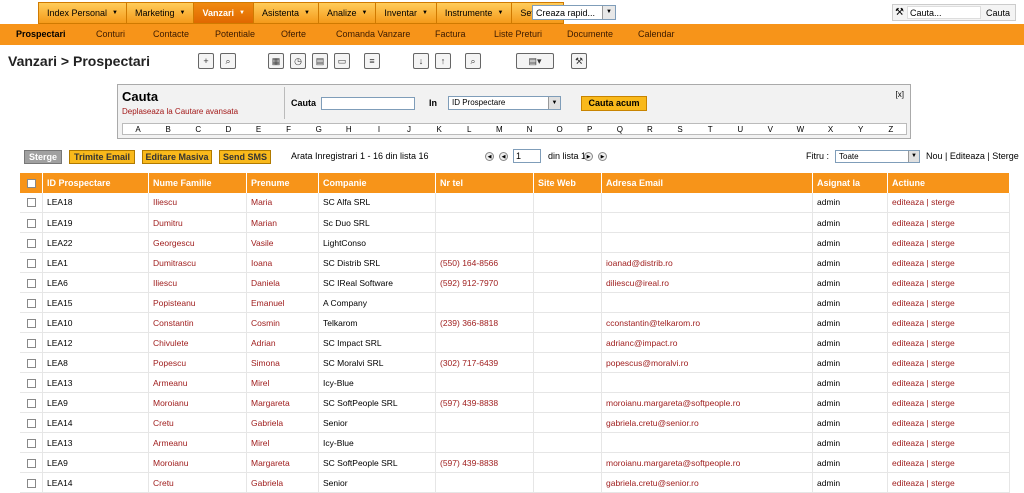 The width and height of the screenshot is (1024, 493). I want to click on subnav-item-potentiale: Potentiale, so click(235, 34).